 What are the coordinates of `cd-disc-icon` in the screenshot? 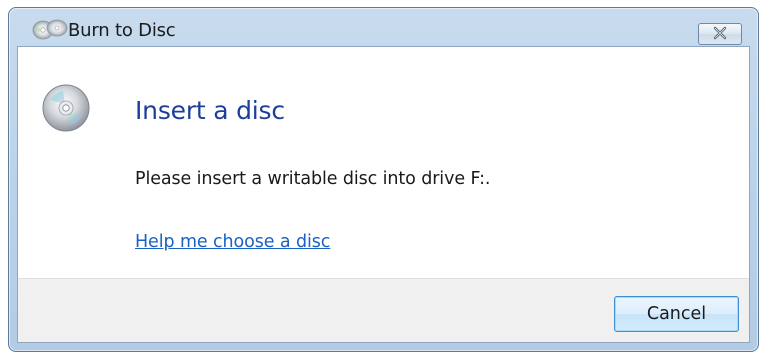 It's located at (66, 108).